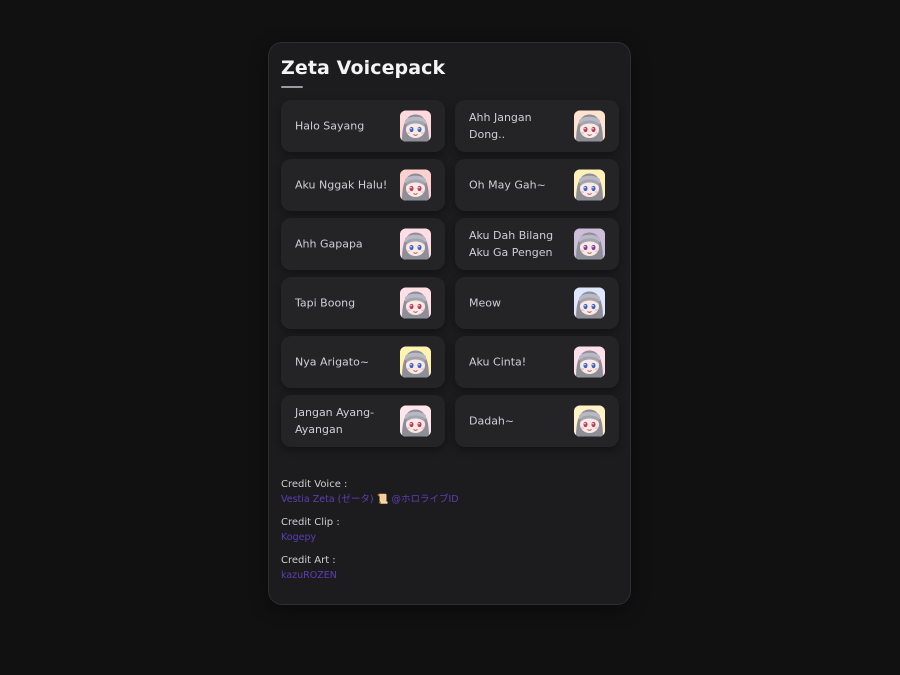  I want to click on page-title: Zeta Voicepack, so click(363, 68).